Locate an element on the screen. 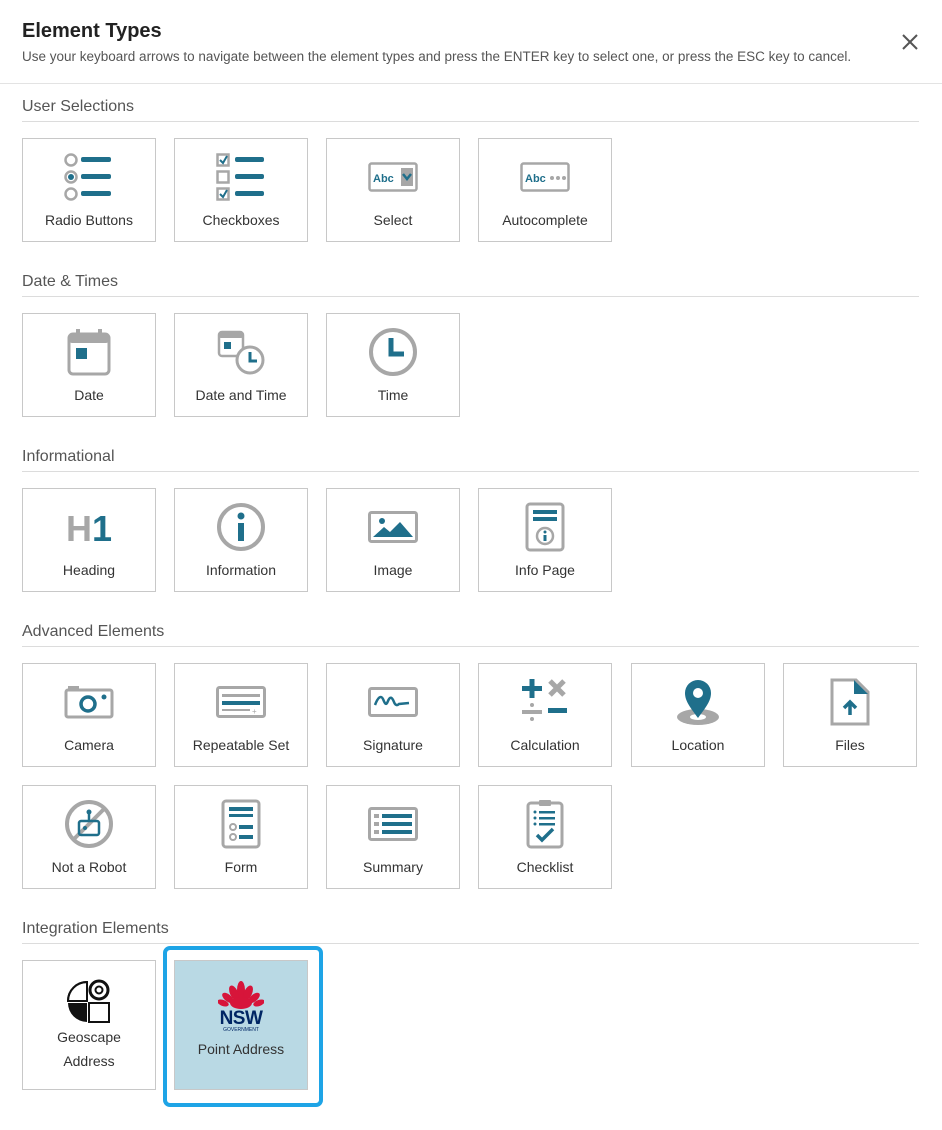 The height and width of the screenshot is (1130, 942). tile-info-page: Info Page is located at coordinates (545, 540).